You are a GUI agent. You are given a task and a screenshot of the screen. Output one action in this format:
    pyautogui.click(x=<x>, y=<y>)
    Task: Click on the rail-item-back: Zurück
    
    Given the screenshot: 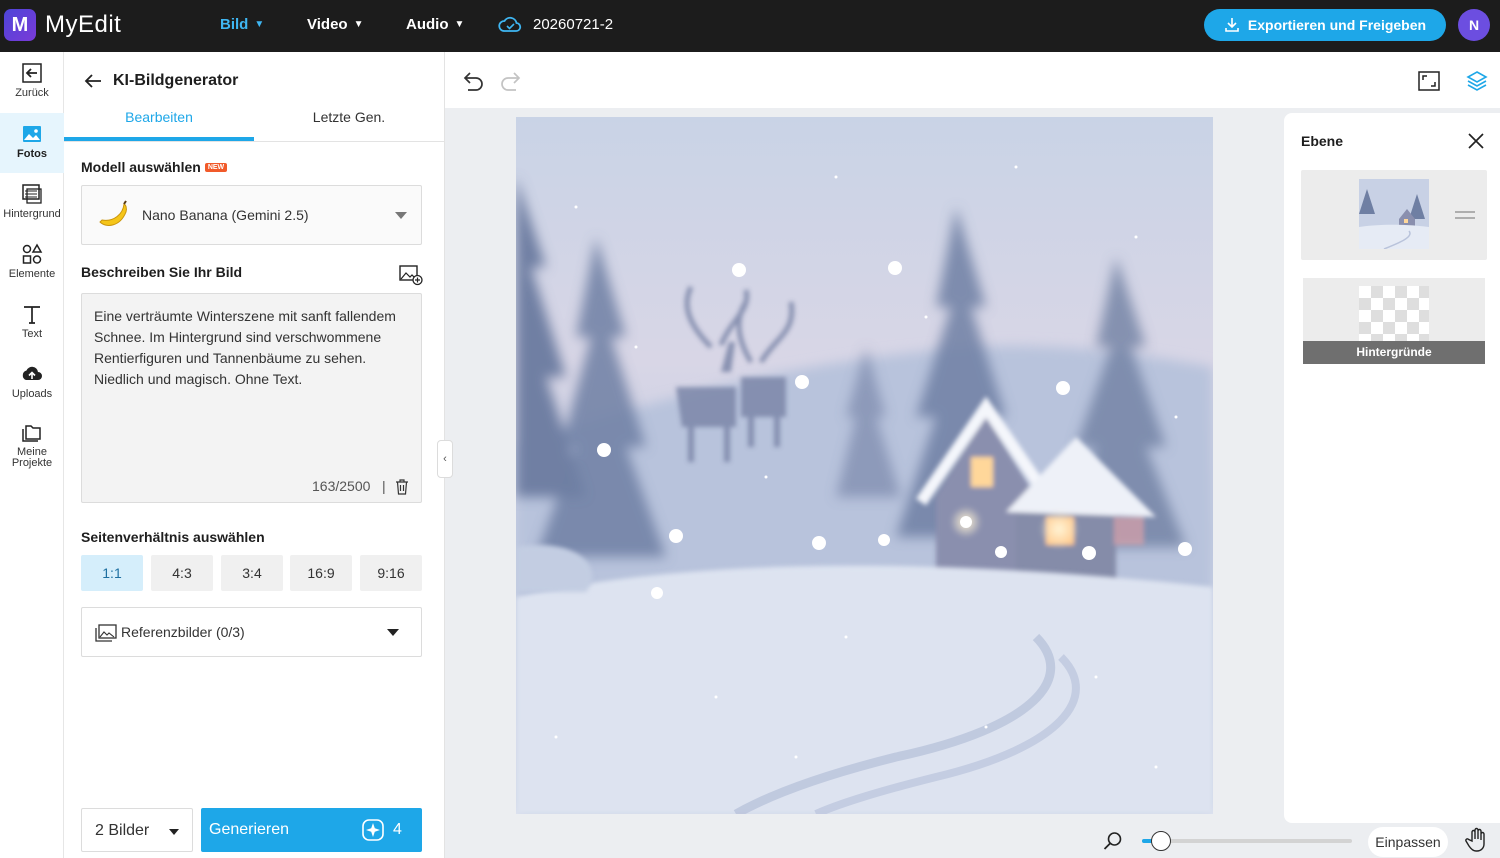 What is the action you would take?
    pyautogui.click(x=32, y=82)
    